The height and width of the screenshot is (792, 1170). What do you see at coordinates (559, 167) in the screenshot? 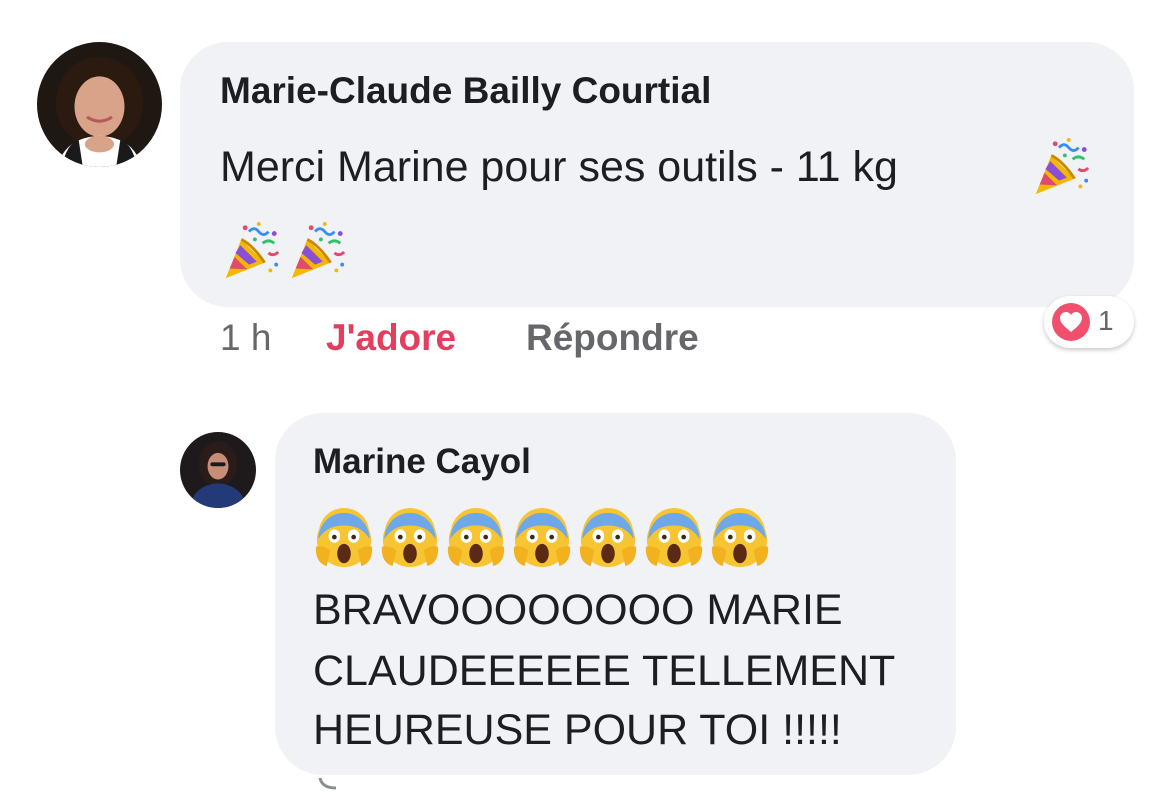
I see `comment-text: Merci Marine pour ses outils - 11 kg` at bounding box center [559, 167].